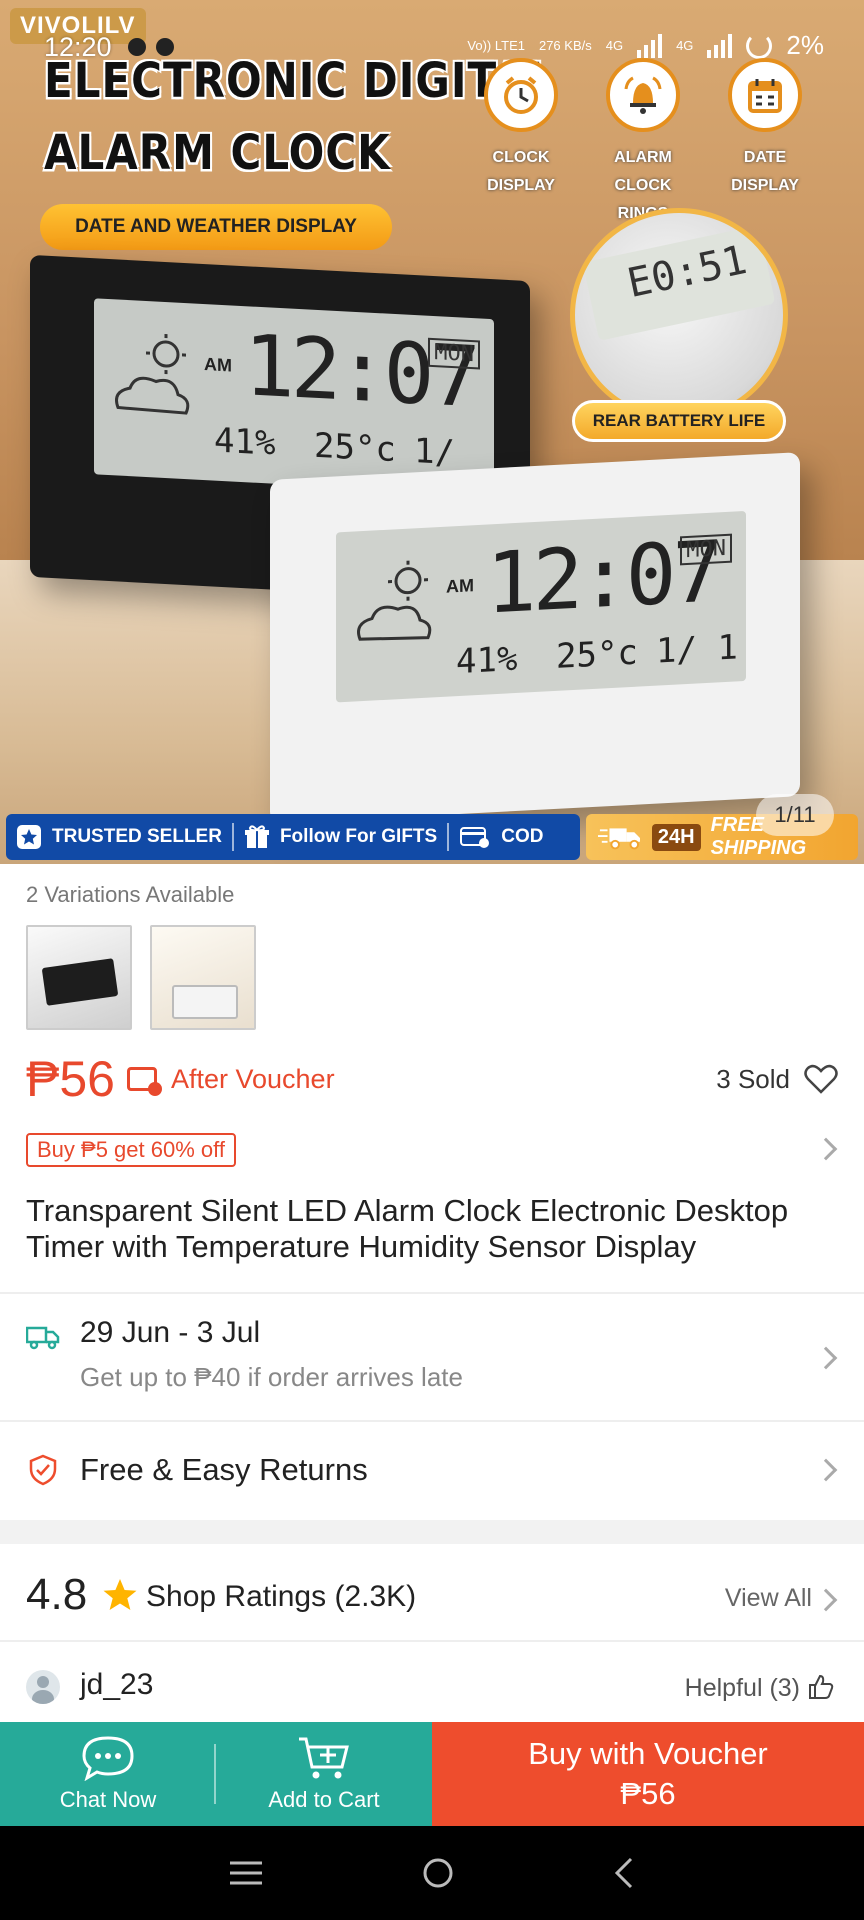  What do you see at coordinates (753, 1078) in the screenshot?
I see `sold-count: 3 Sold` at bounding box center [753, 1078].